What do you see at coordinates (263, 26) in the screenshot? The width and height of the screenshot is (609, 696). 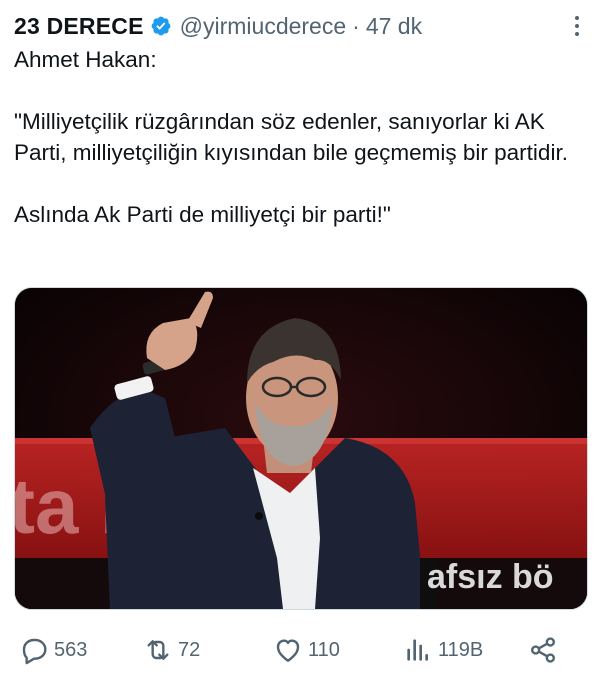 I see `user-handle: @yirmiucderece` at bounding box center [263, 26].